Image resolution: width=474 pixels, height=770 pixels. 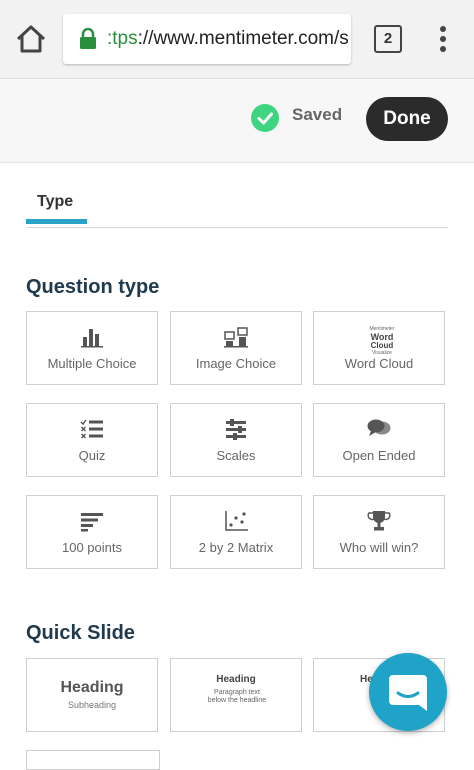 I want to click on question-type-image-choice: Image Choice, so click(x=236, y=348).